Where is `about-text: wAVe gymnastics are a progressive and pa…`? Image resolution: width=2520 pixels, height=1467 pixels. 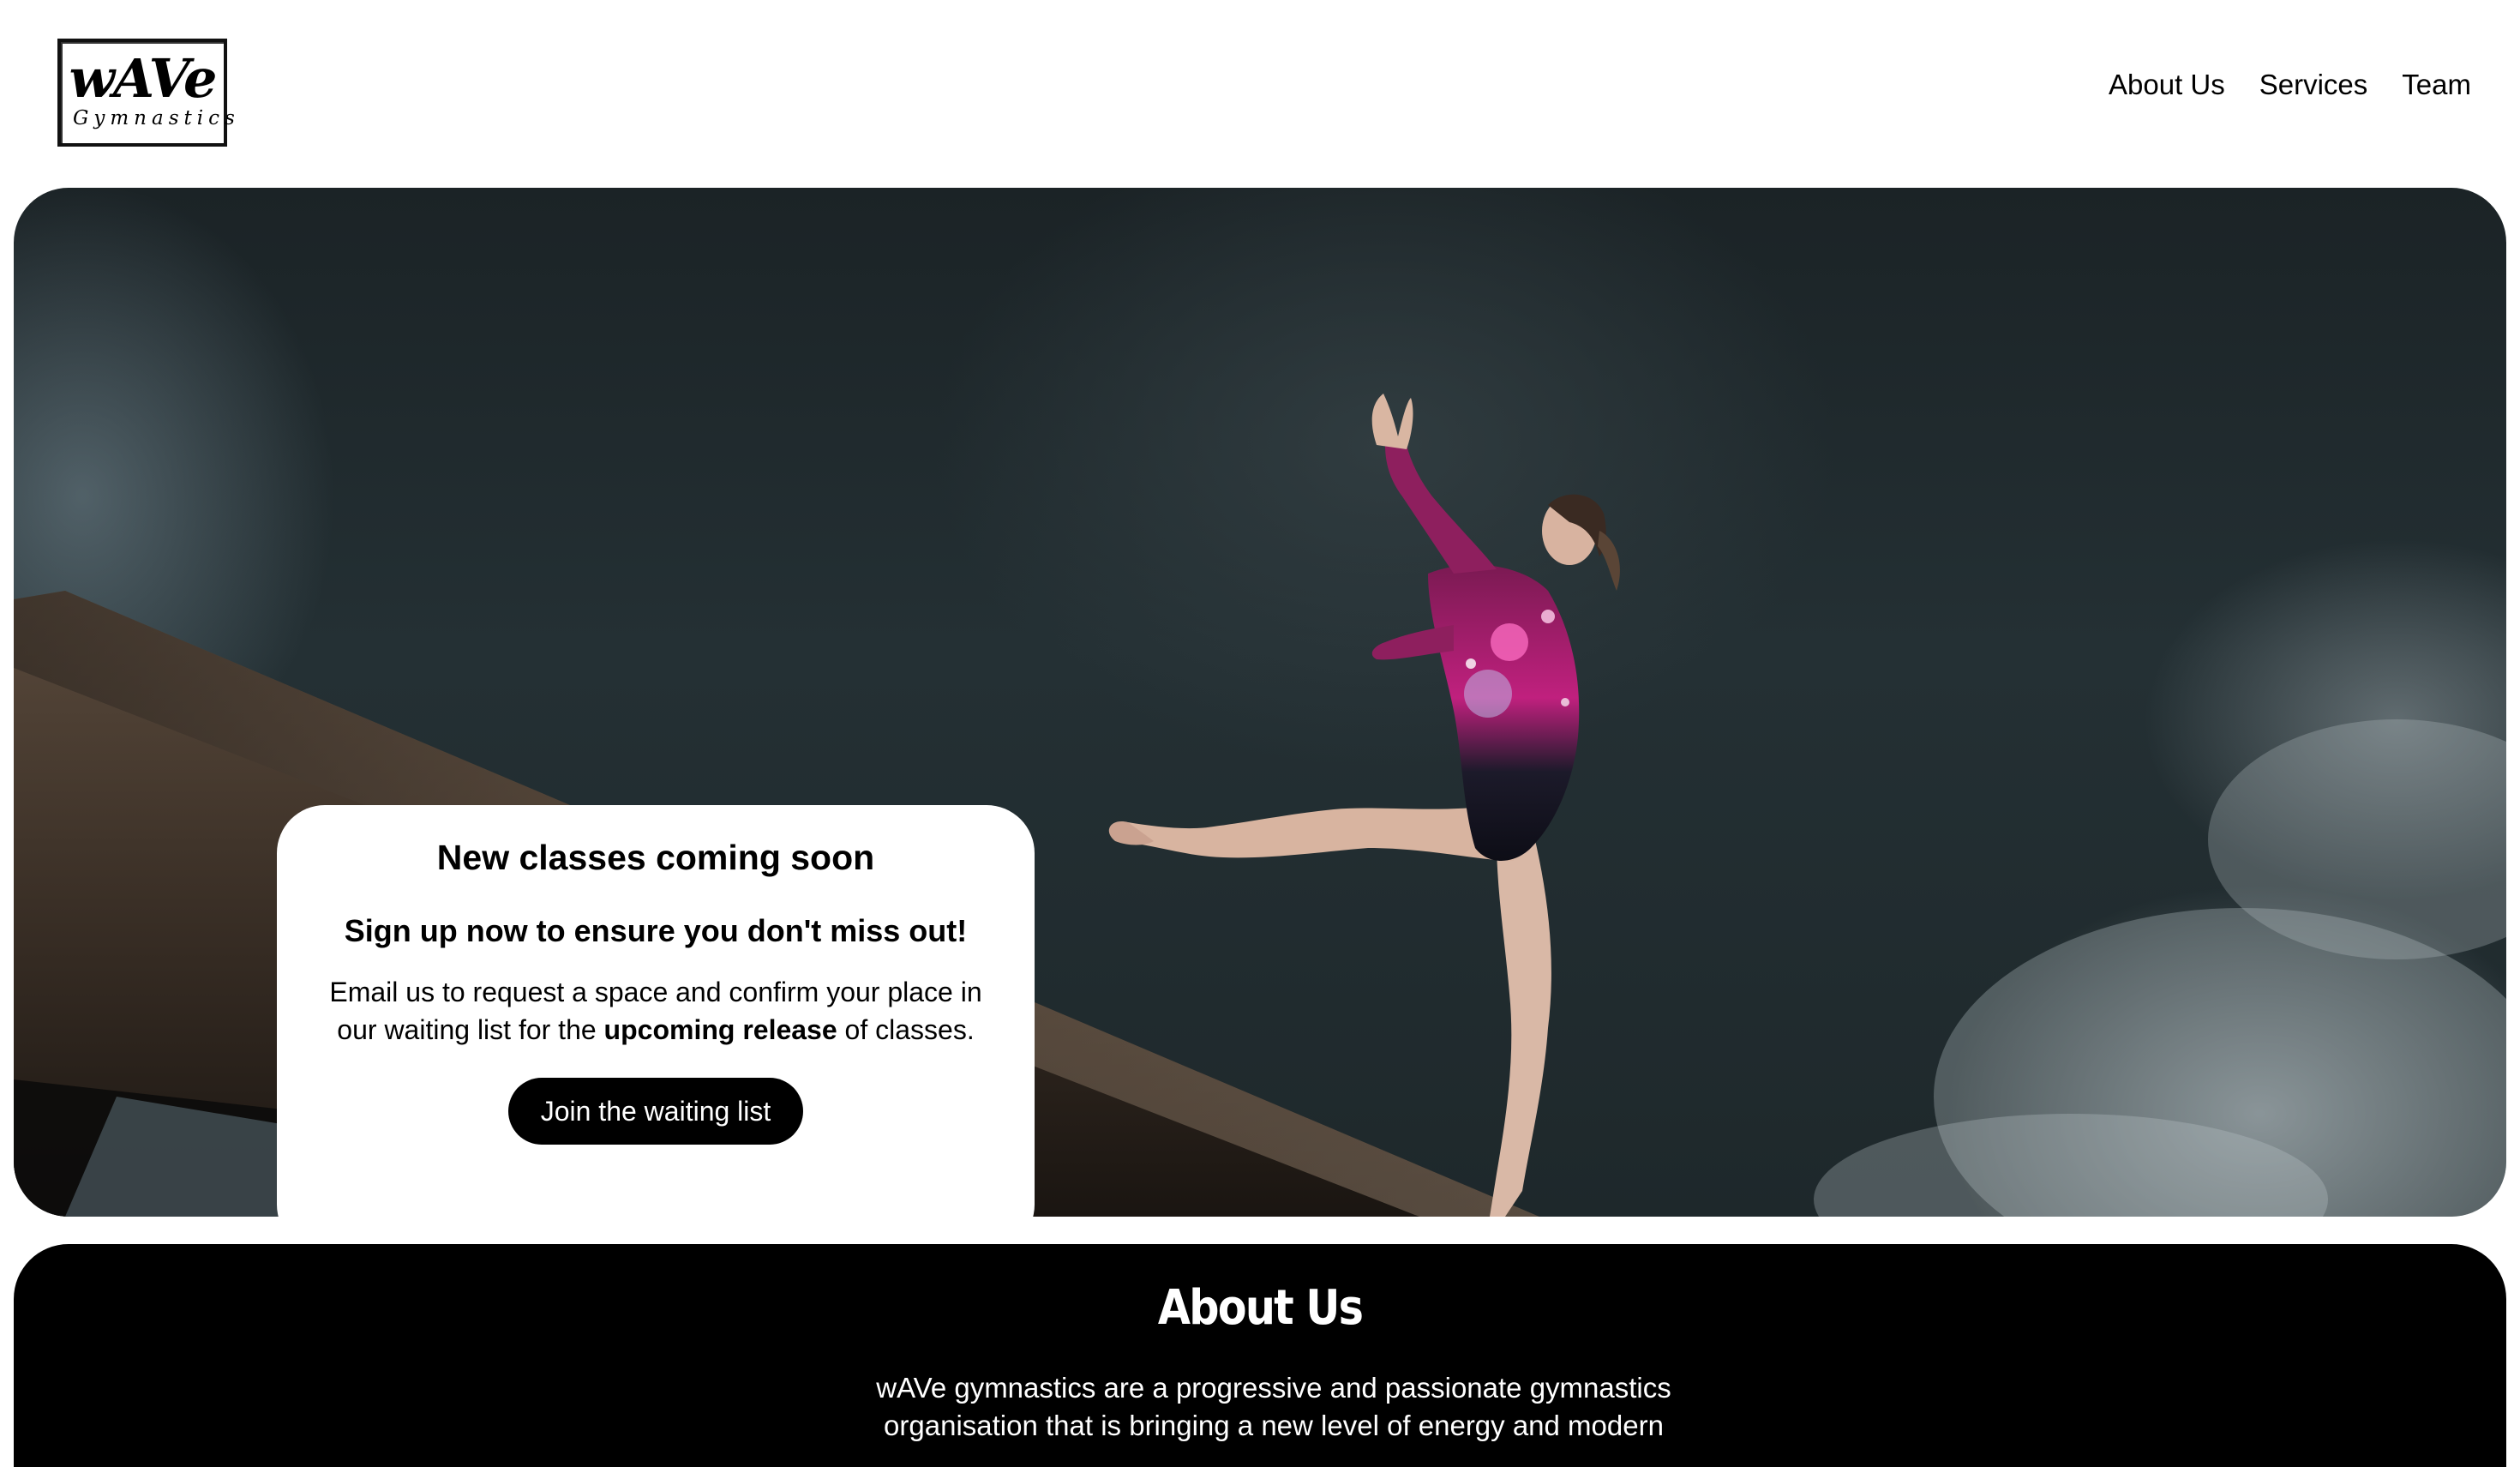
about-text: wAVe gymnastics are a progressive and pa… is located at coordinates (1273, 1406).